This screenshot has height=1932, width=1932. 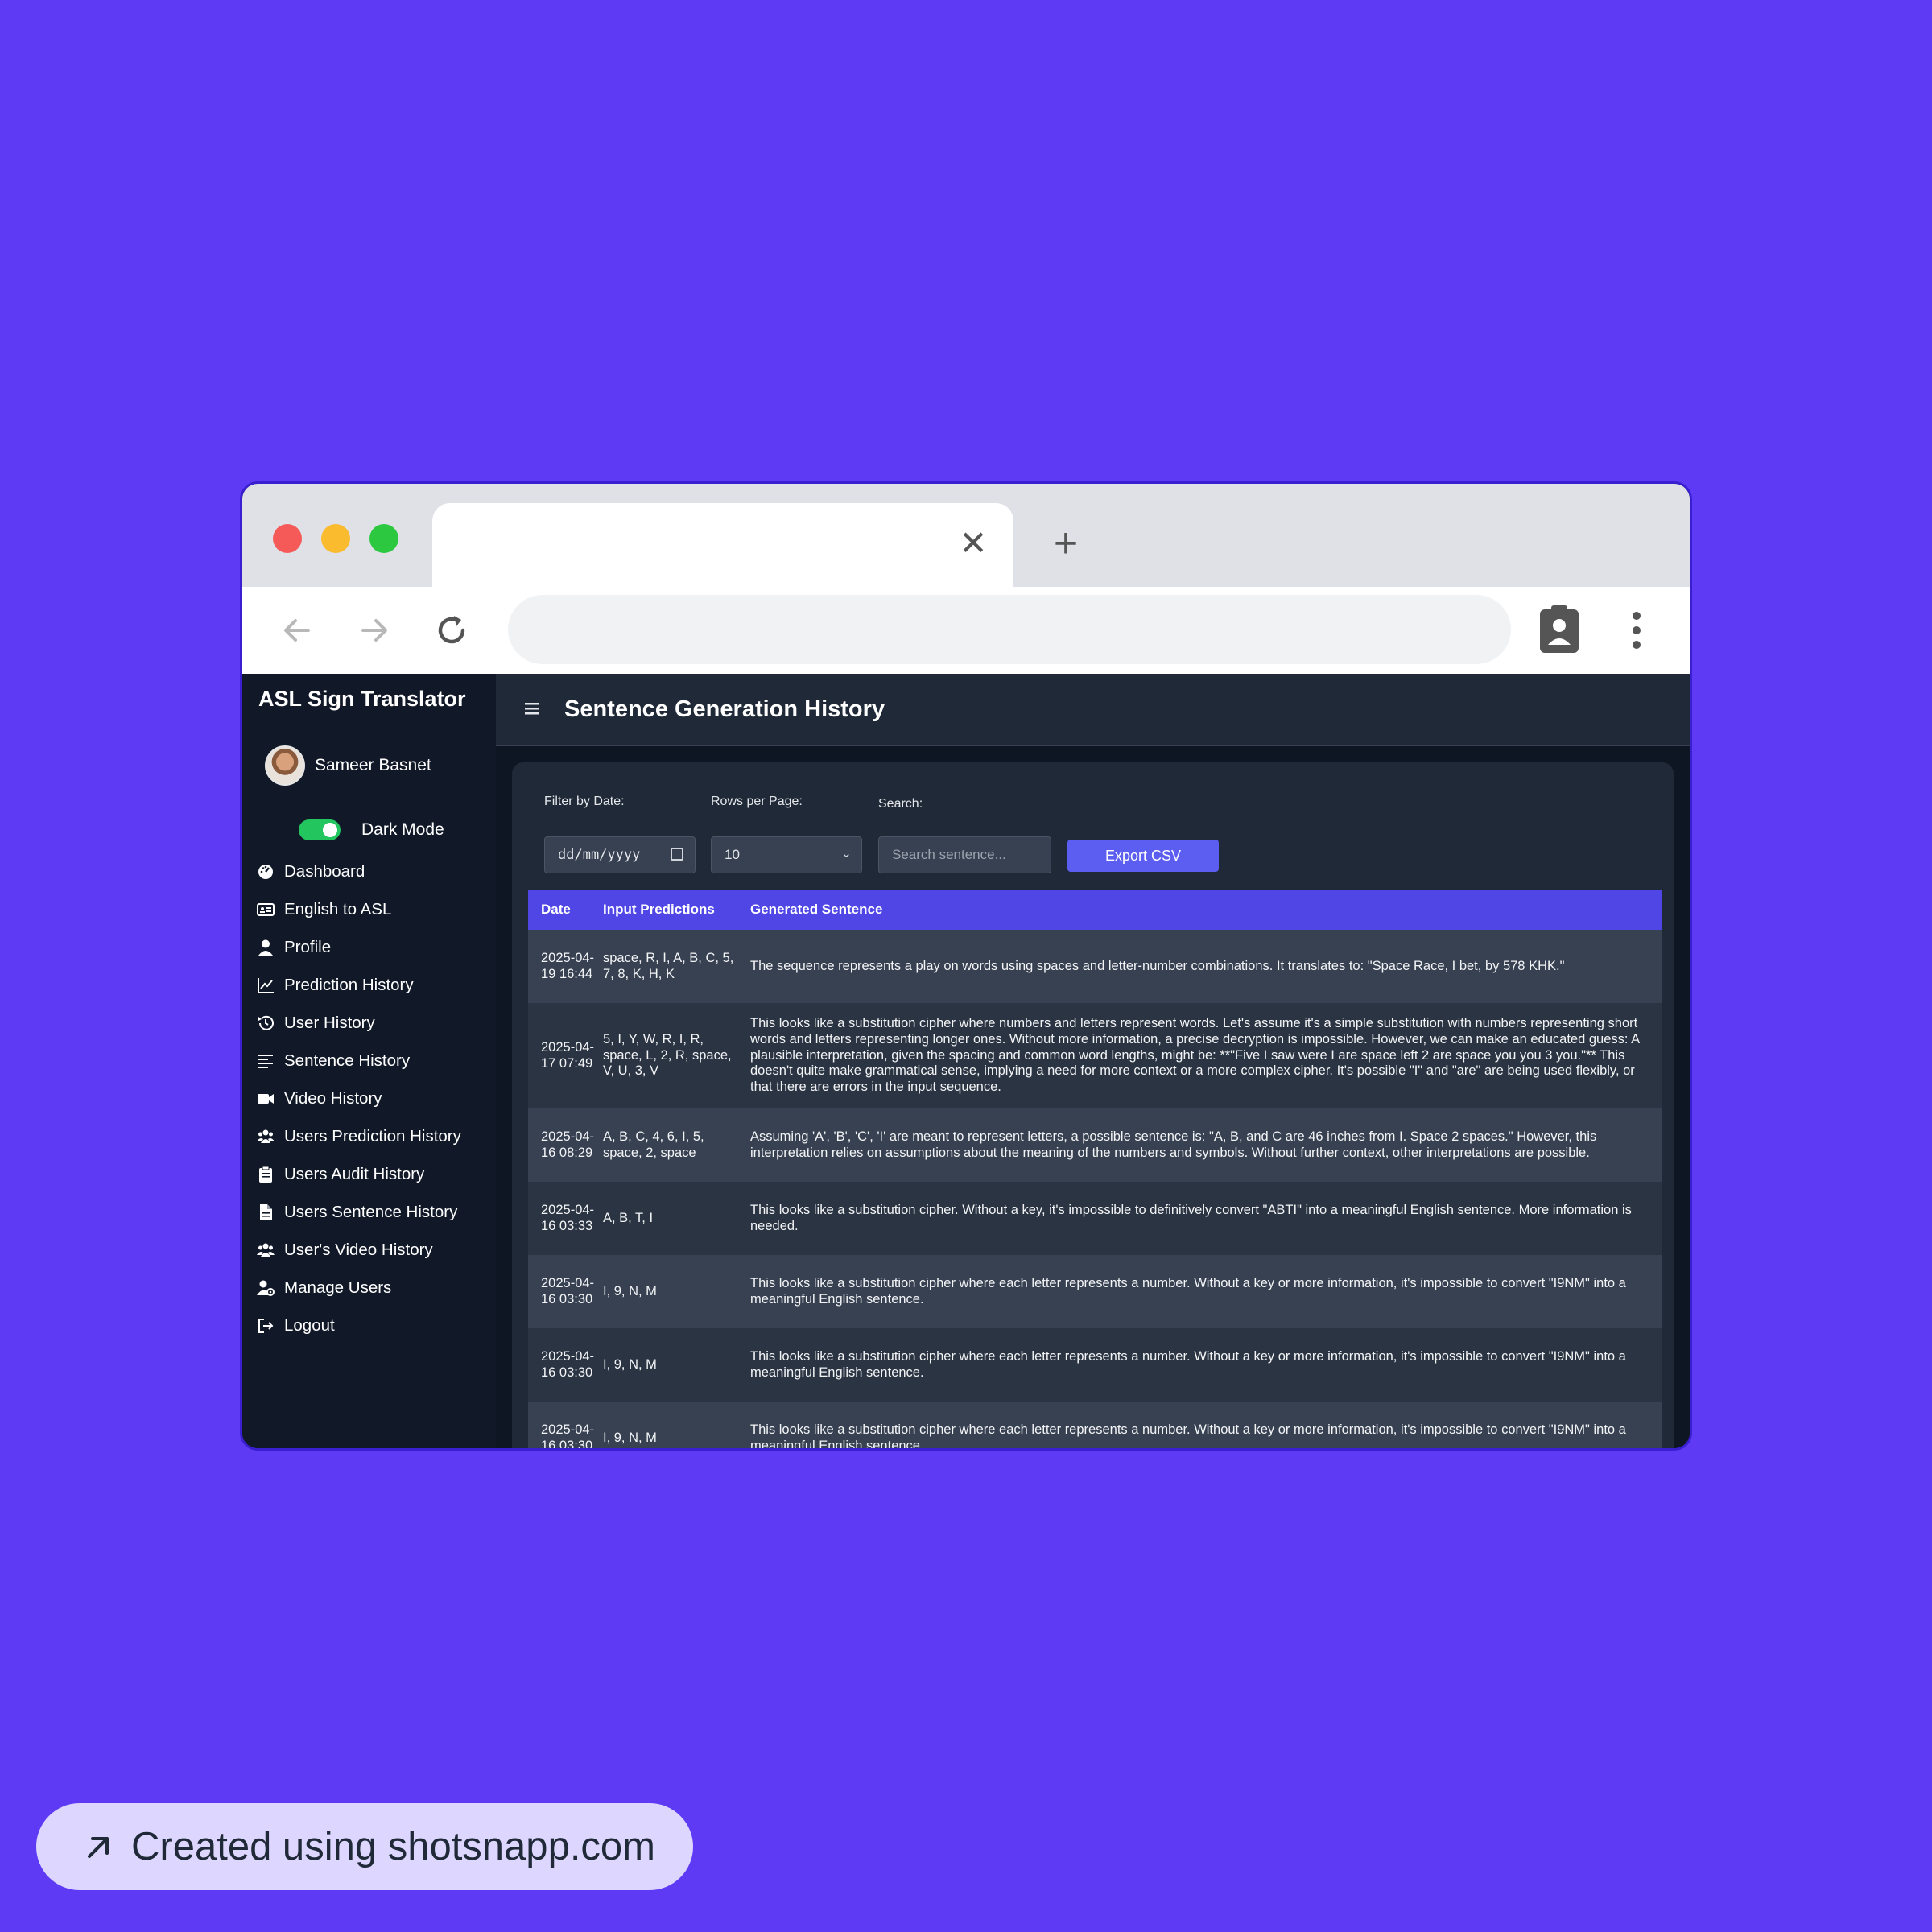 I want to click on shotsnapp-badge: Created using shotsnapp.com, so click(x=364, y=1847).